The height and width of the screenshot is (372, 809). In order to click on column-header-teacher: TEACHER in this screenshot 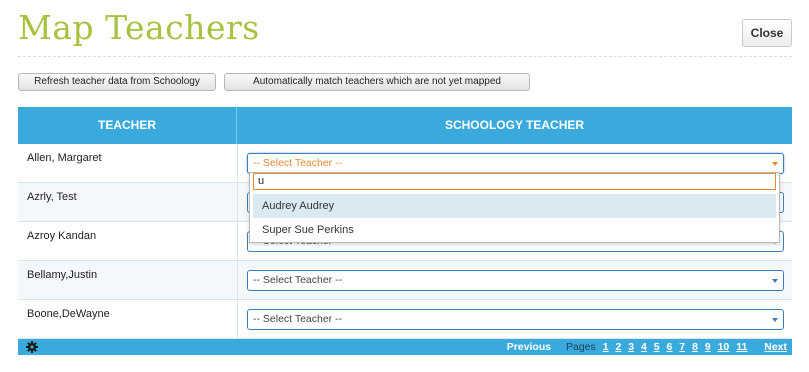, I will do `click(127, 125)`.